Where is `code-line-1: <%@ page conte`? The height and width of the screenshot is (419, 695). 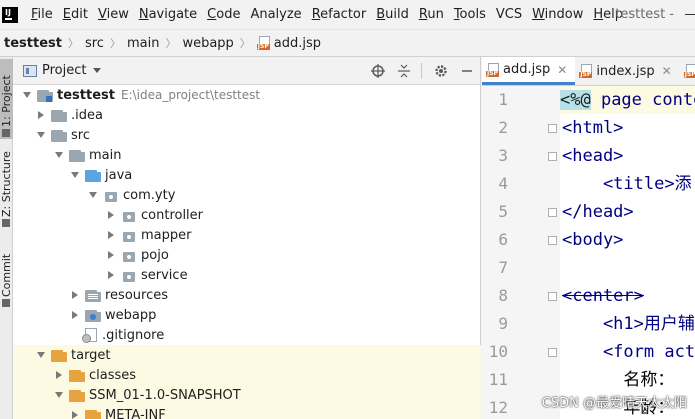
code-line-1: <%@ page conte is located at coordinates (627, 100).